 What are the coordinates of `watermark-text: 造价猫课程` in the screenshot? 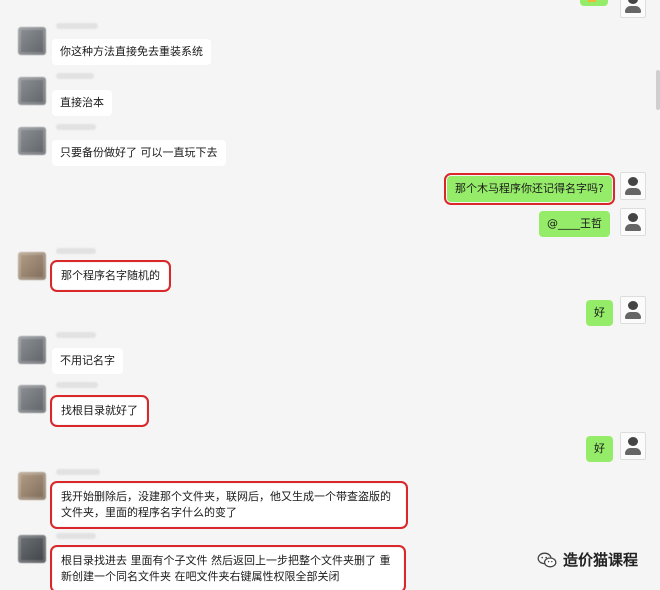 It's located at (600, 560).